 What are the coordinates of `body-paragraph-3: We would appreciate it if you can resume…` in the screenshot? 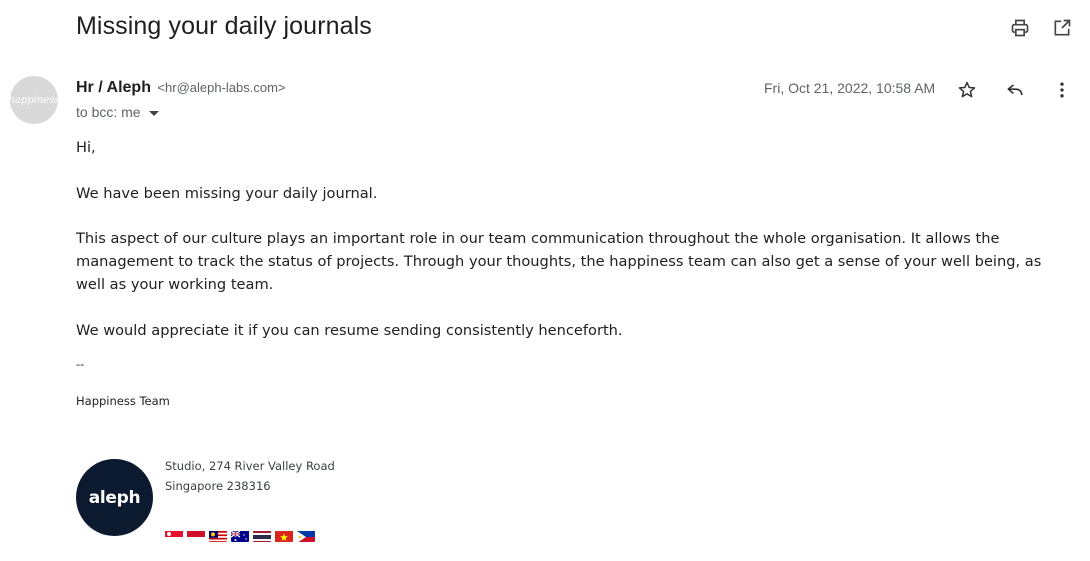 It's located at (349, 330).